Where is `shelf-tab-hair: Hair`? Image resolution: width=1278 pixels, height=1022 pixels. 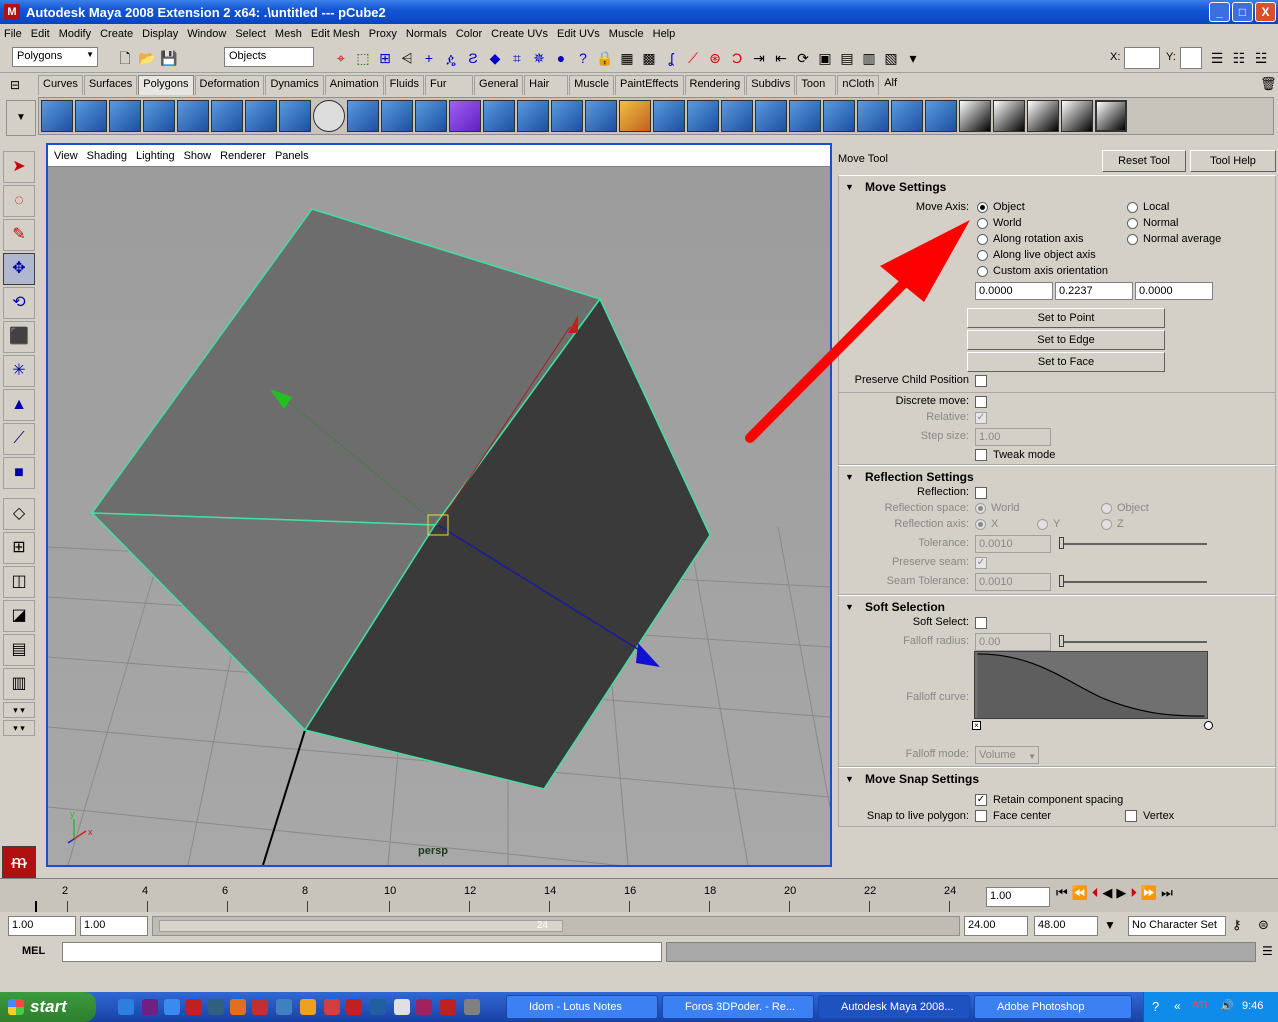
shelf-tab-hair: Hair is located at coordinates (546, 85).